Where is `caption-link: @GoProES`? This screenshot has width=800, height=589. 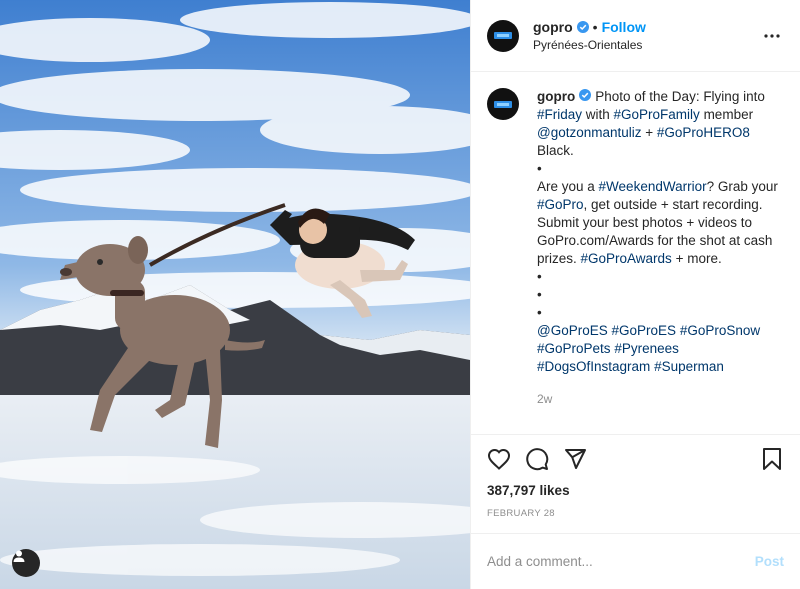 caption-link: @GoProES is located at coordinates (572, 330).